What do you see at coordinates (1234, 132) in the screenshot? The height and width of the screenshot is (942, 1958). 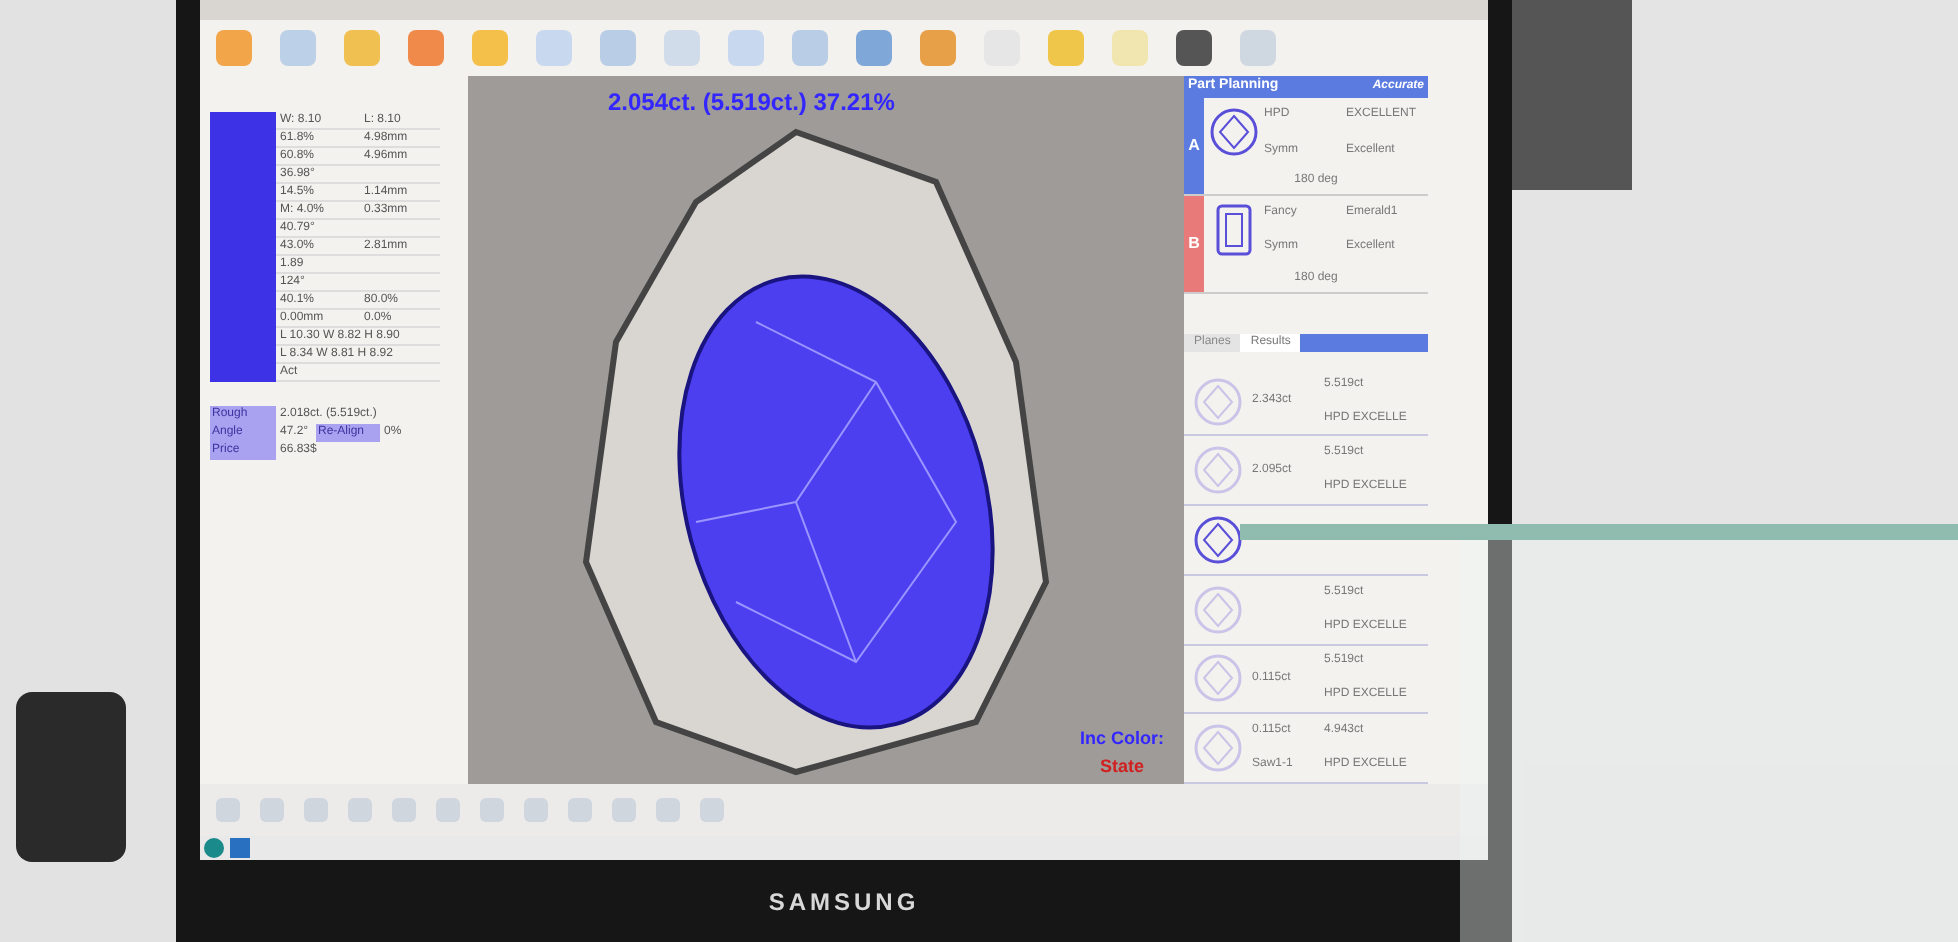 I see `round-gem-icon` at bounding box center [1234, 132].